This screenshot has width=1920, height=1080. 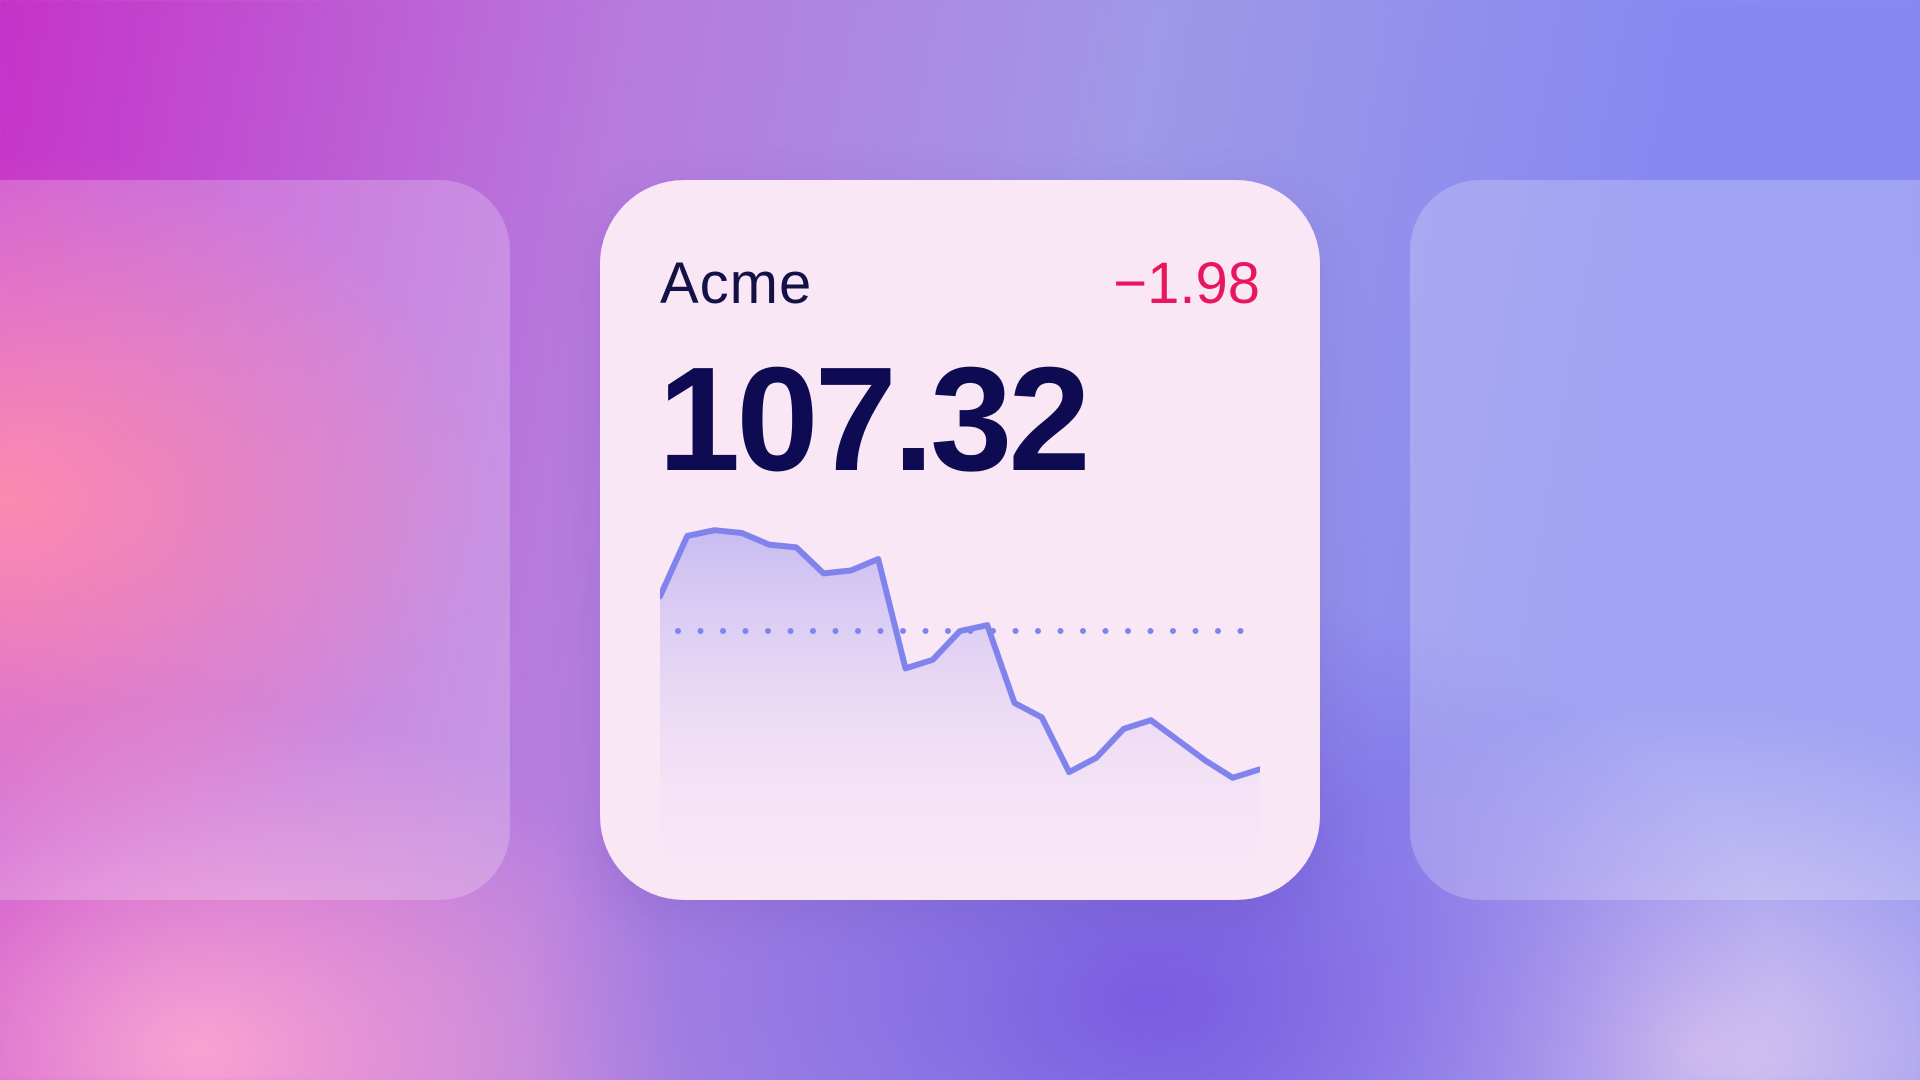 I want to click on chart-area-fill, so click(x=960, y=700).